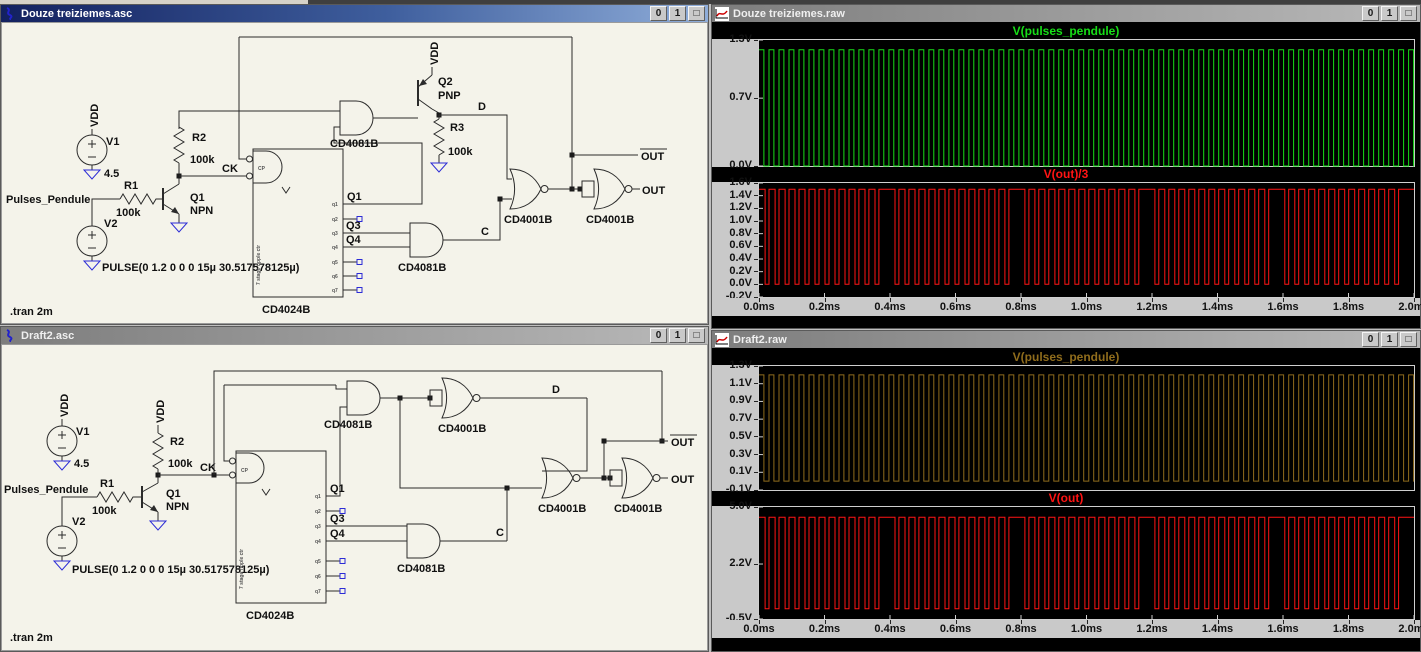  Describe the element at coordinates (190, 441) in the screenshot. I see `component-r2: VDD R2 100k CK` at that location.